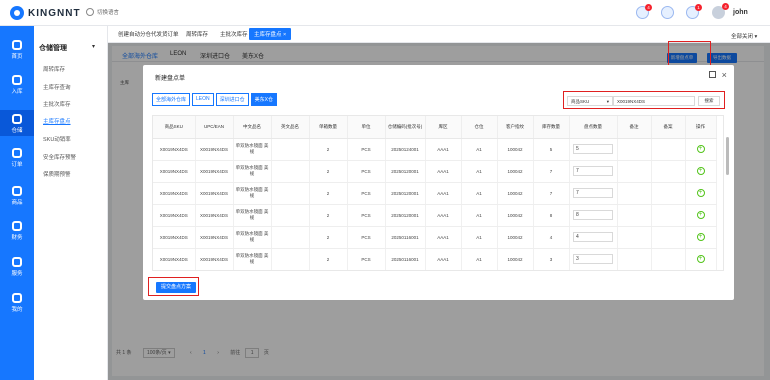  Describe the element at coordinates (93, 46) in the screenshot. I see `caret-down-icon: ▾` at that location.